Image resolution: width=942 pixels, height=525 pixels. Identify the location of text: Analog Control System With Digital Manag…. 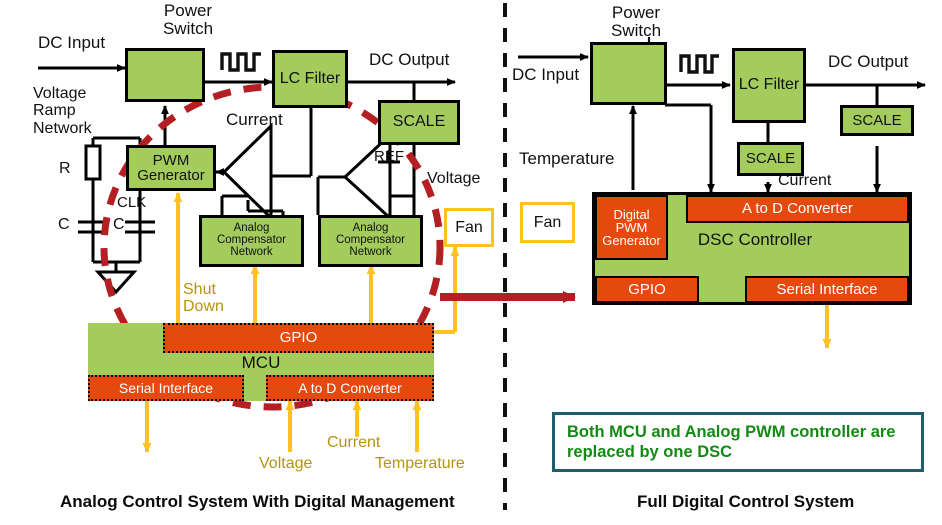
(257, 501).